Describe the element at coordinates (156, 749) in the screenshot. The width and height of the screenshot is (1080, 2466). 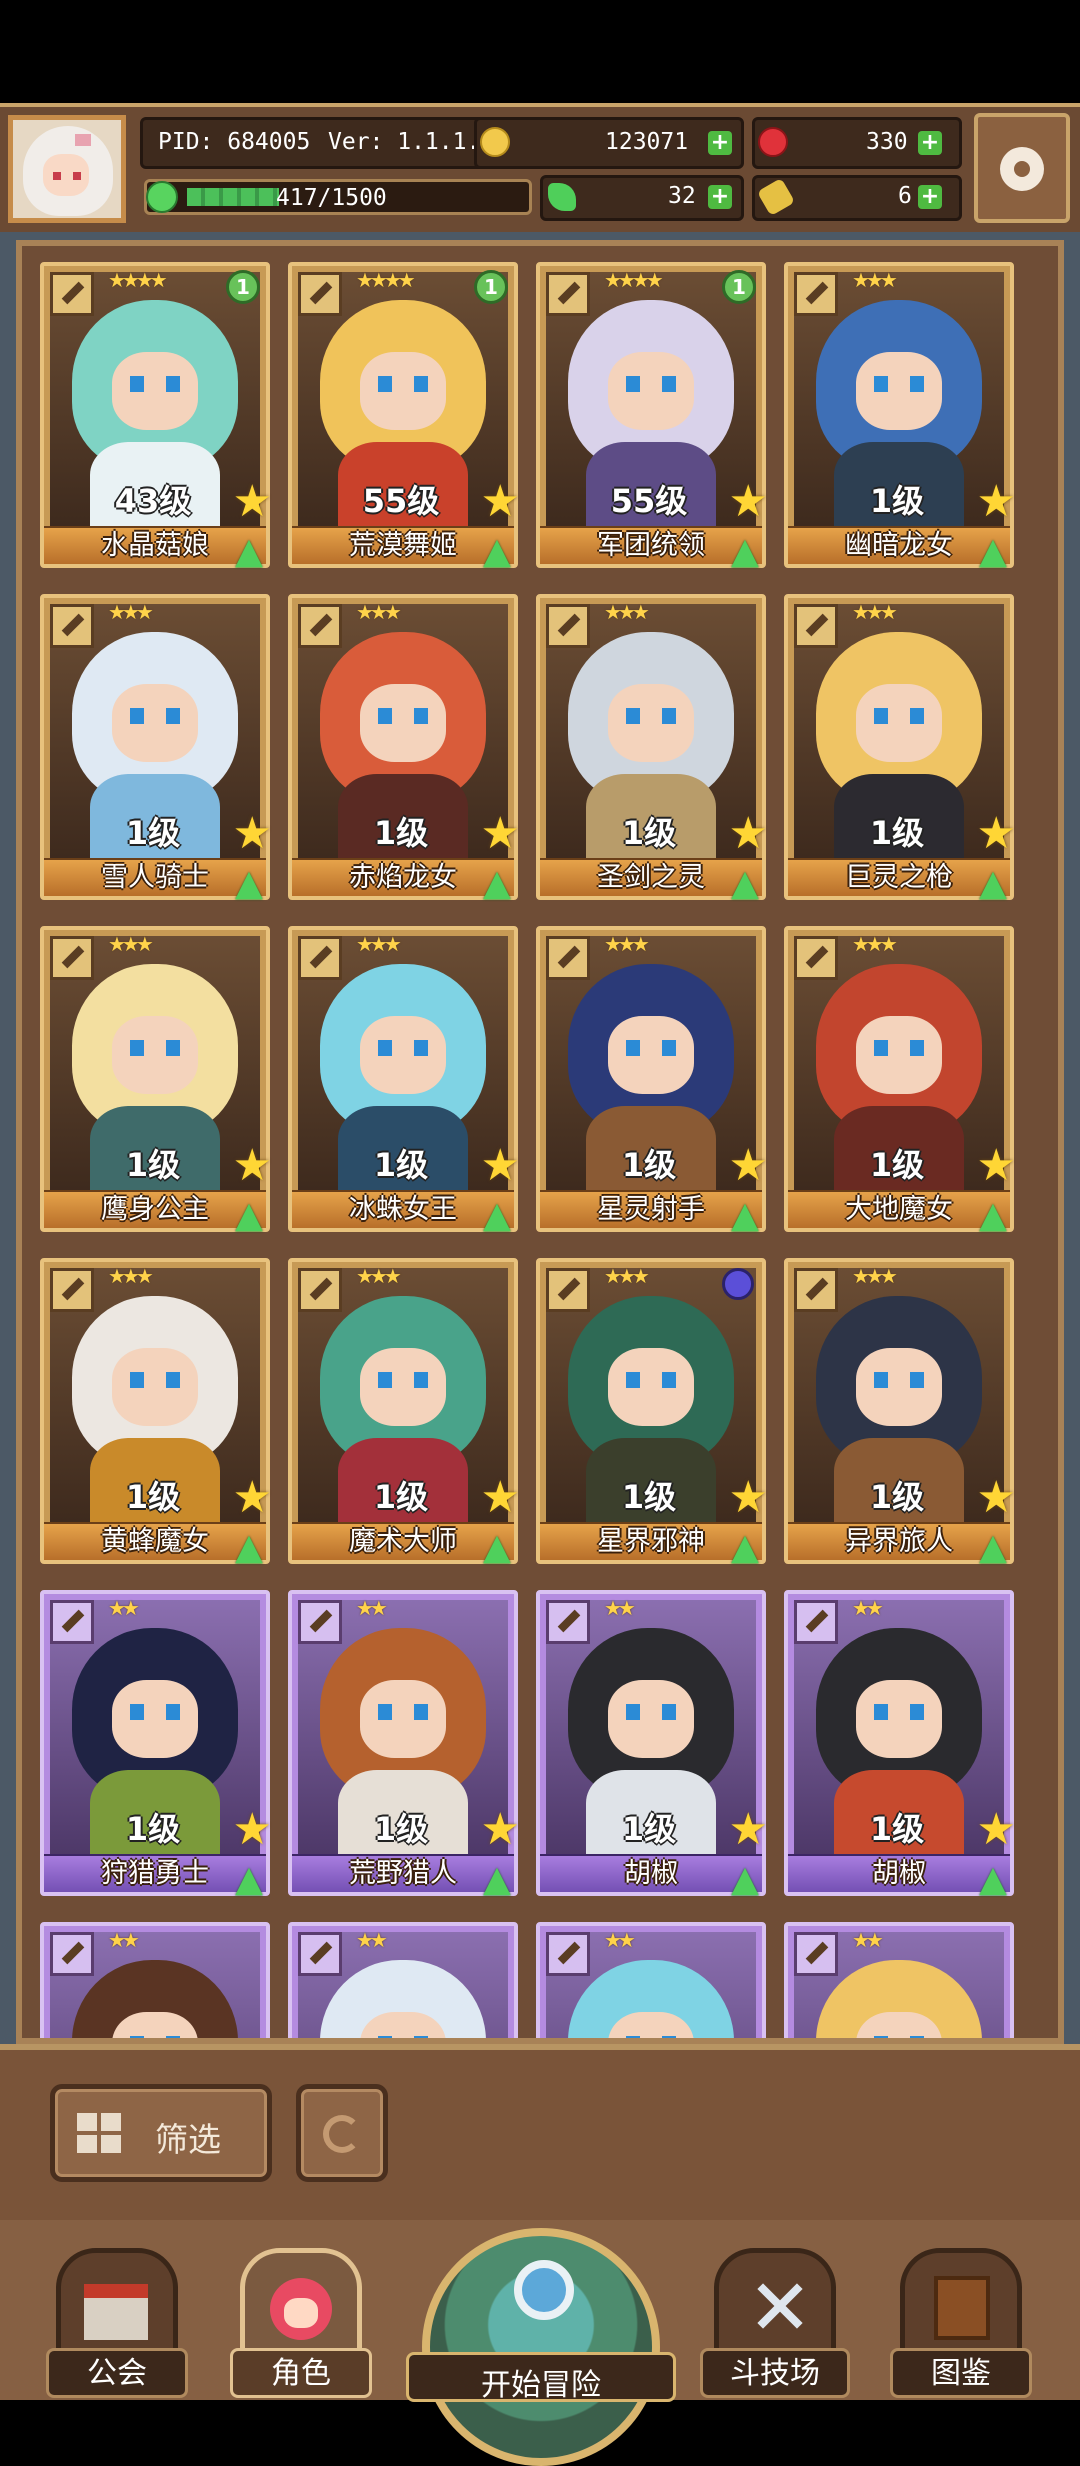
I see `character-card: ★★★ 1级 雪人骑士 ★ ▲` at that location.